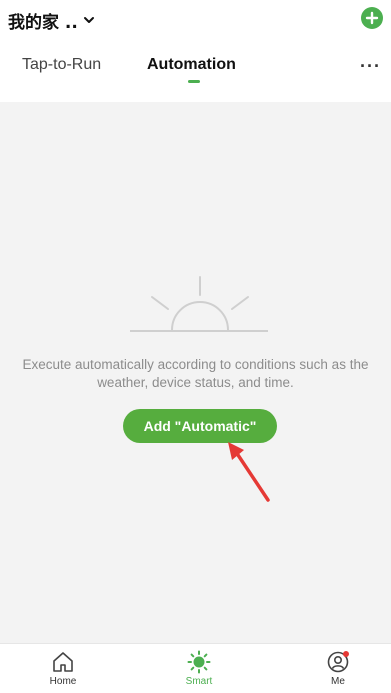 The width and height of the screenshot is (391, 693). Describe the element at coordinates (200, 426) in the screenshot. I see `add-automatic-button: Add "Automatic"` at that location.